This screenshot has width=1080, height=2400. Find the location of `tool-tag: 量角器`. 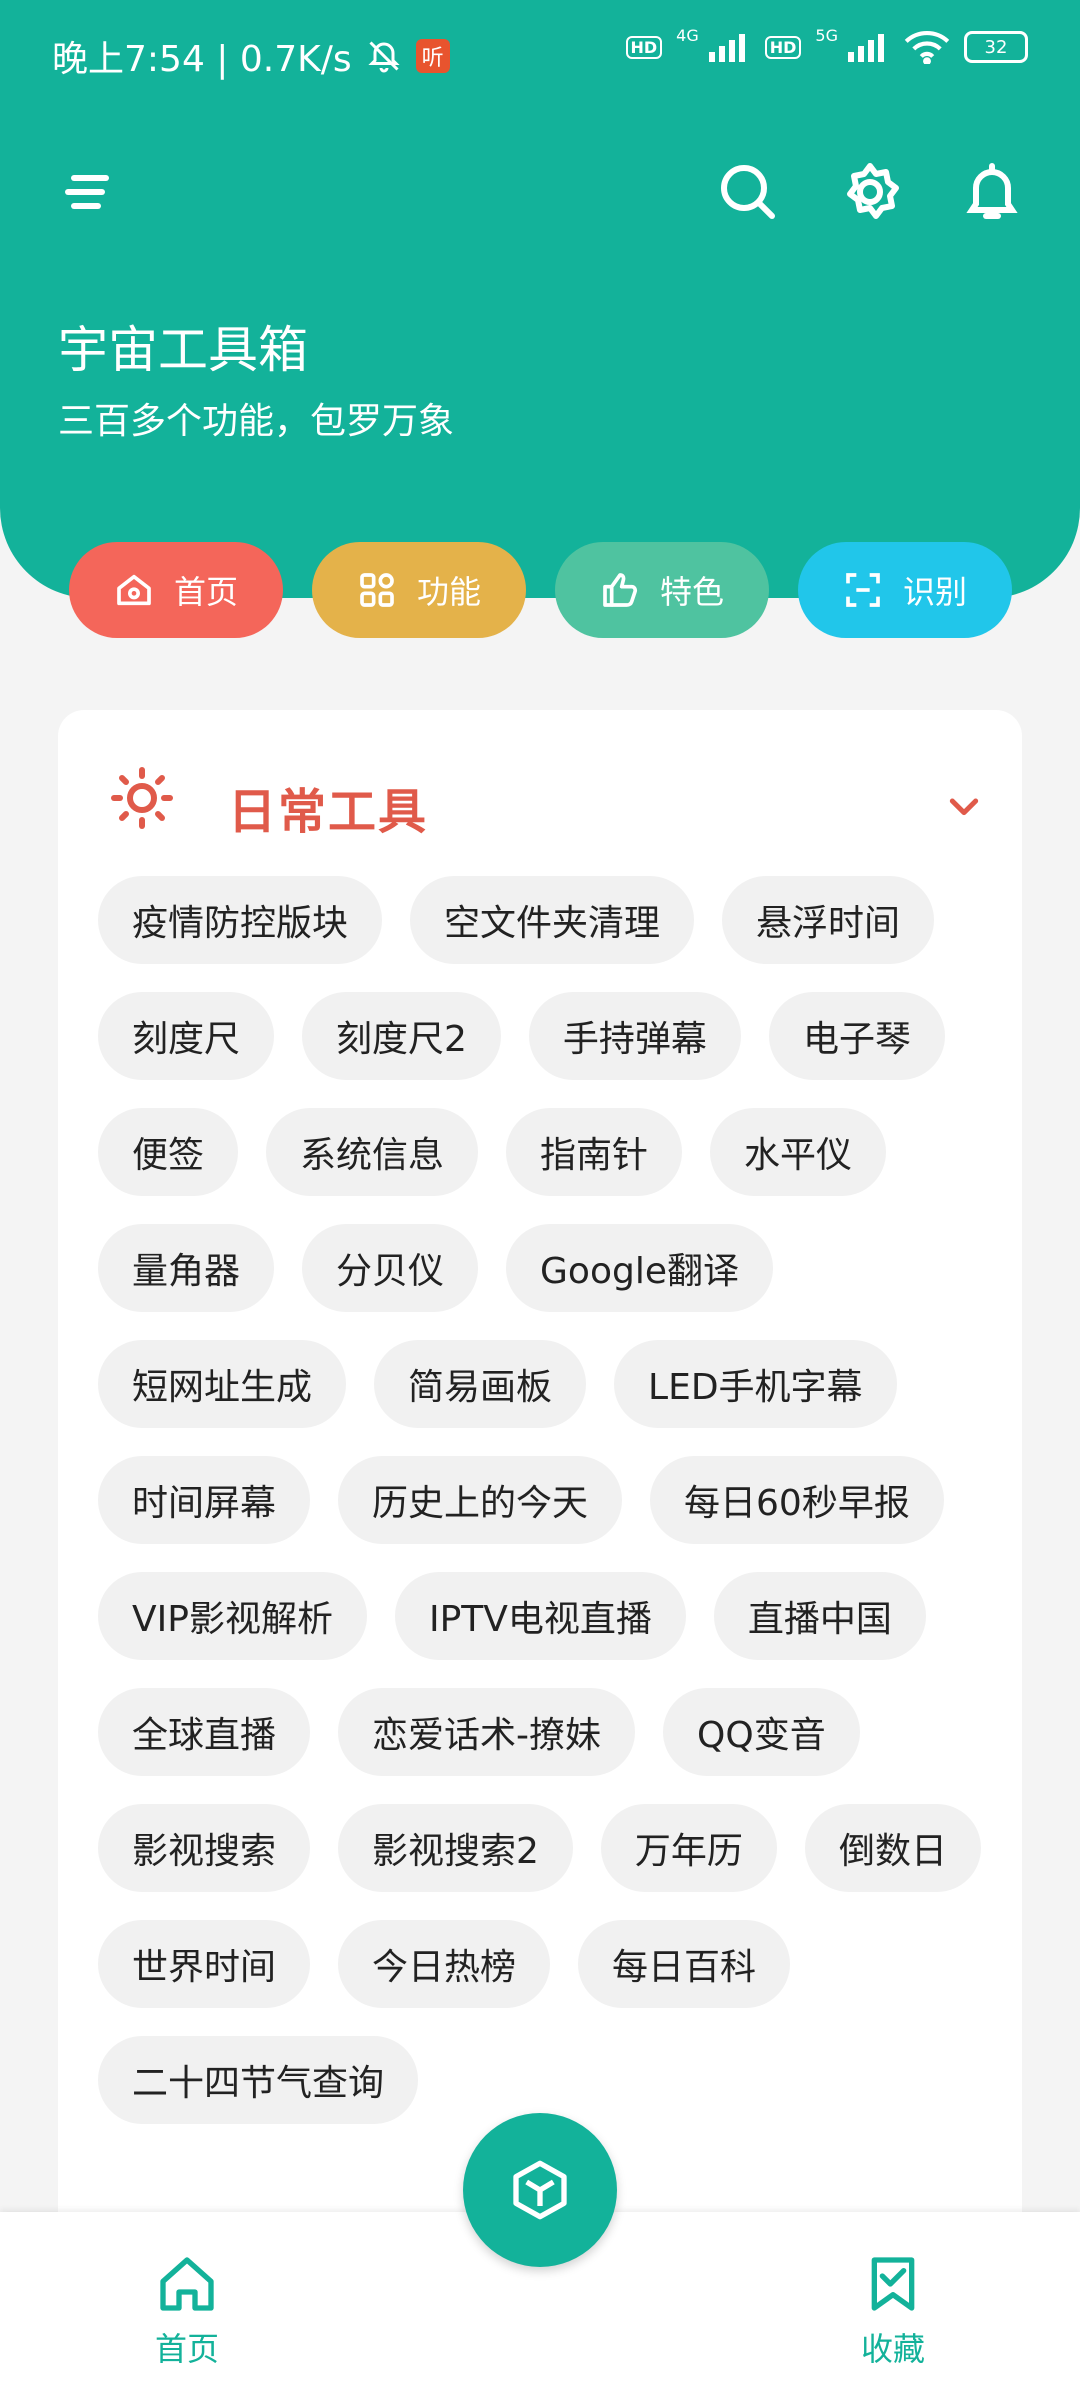

tool-tag: 量角器 is located at coordinates (186, 1268).